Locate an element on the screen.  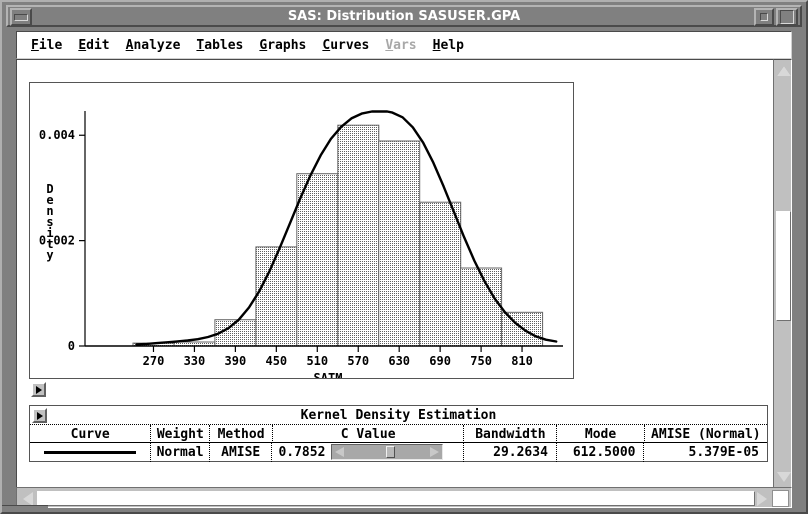
svg-text: 0.002 is located at coordinates (57, 241).